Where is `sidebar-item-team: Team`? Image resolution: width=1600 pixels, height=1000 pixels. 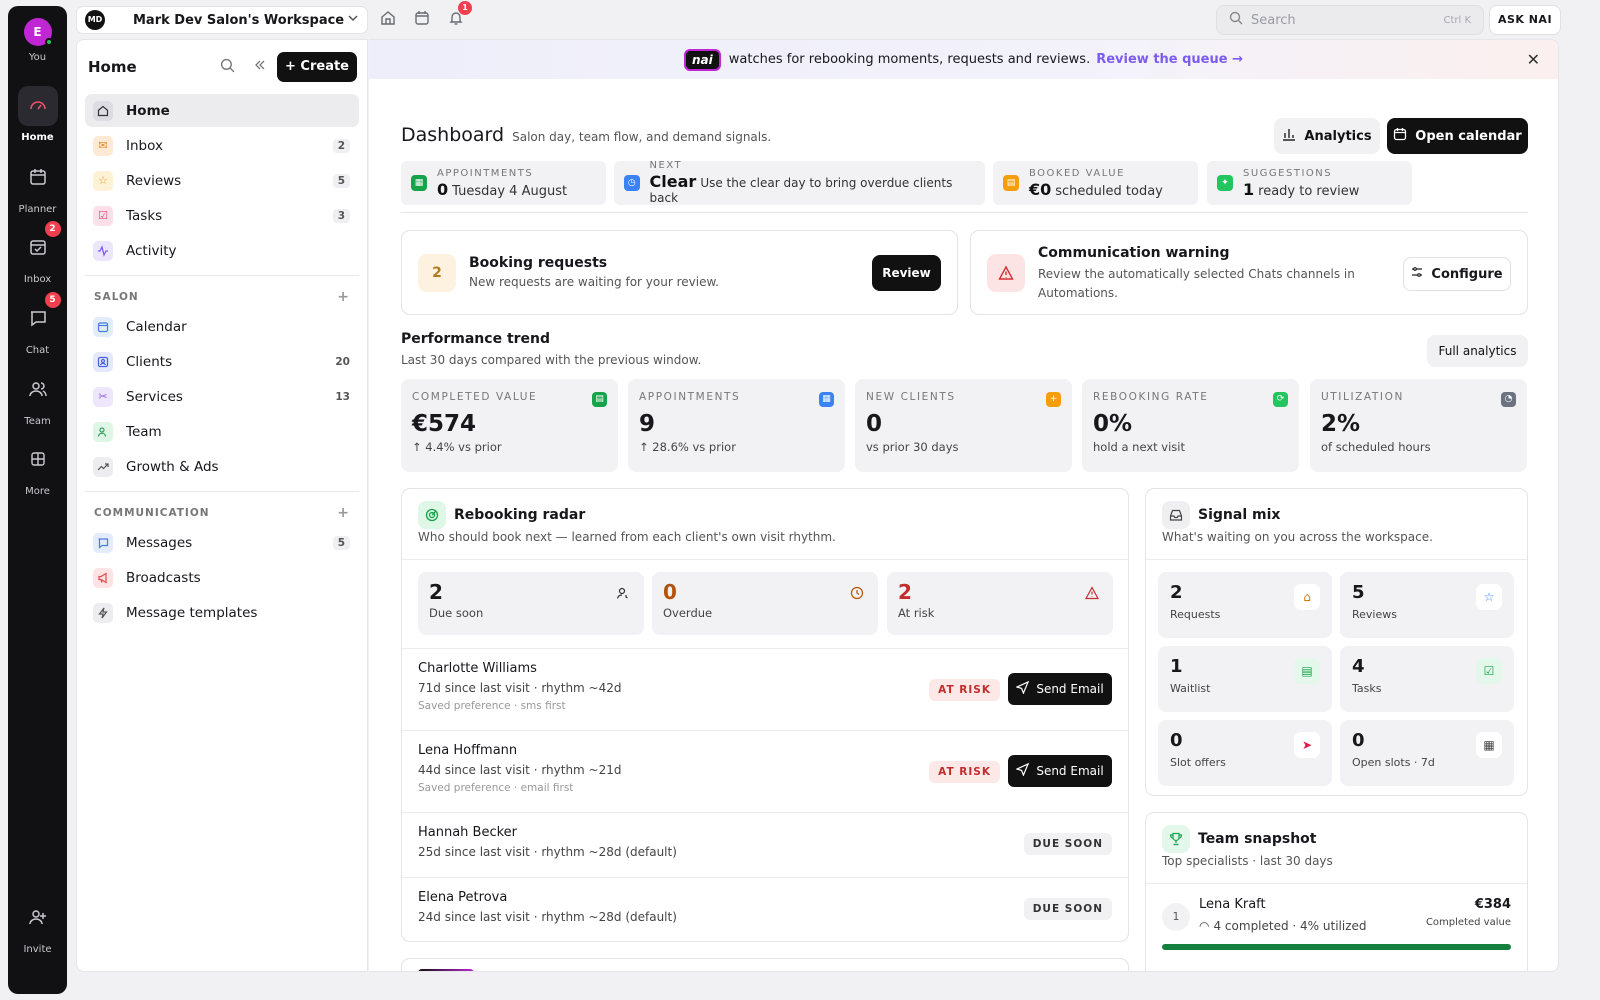 sidebar-item-team: Team is located at coordinates (222, 431).